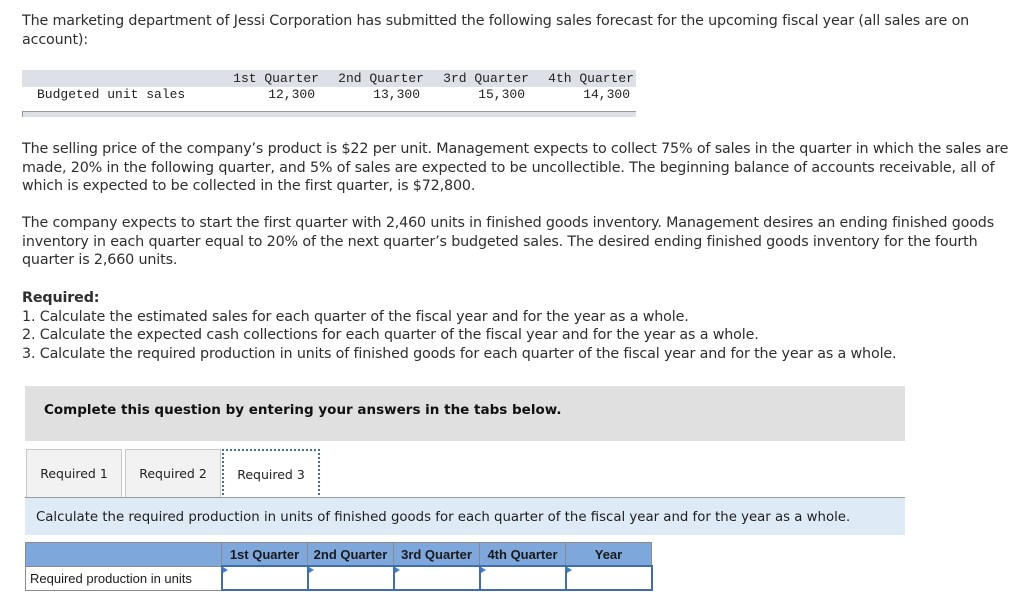  I want to click on tab-required-3: Required 3, so click(271, 474).